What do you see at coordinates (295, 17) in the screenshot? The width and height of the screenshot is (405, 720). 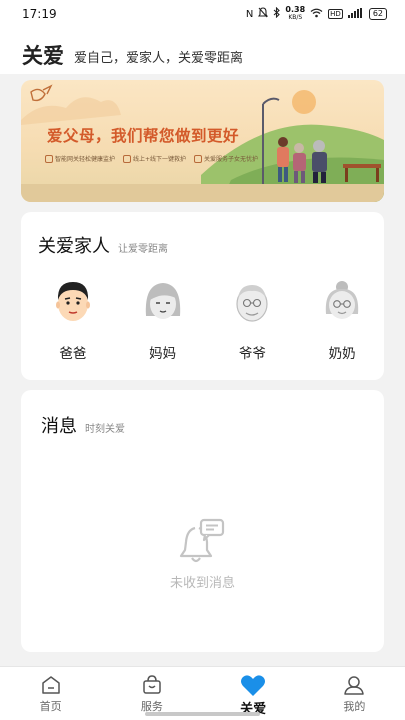 I see `speed-unit: KB/S` at bounding box center [295, 17].